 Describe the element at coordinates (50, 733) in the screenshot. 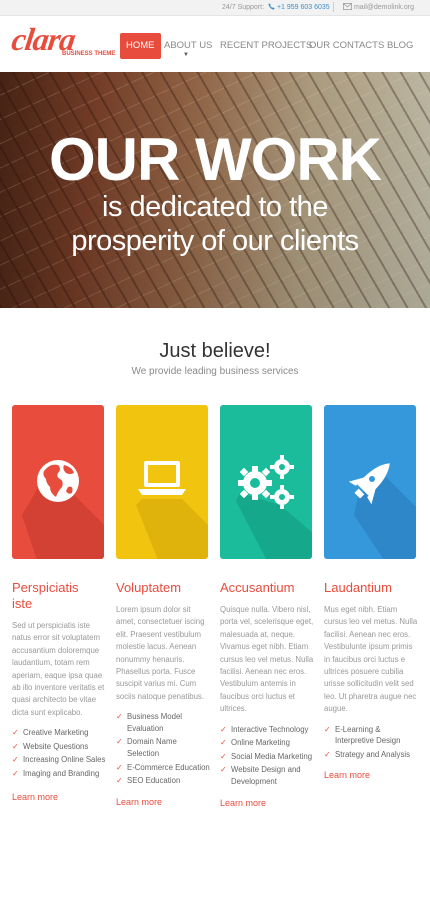

I see `list-item: ✓ Creative Marketing` at that location.